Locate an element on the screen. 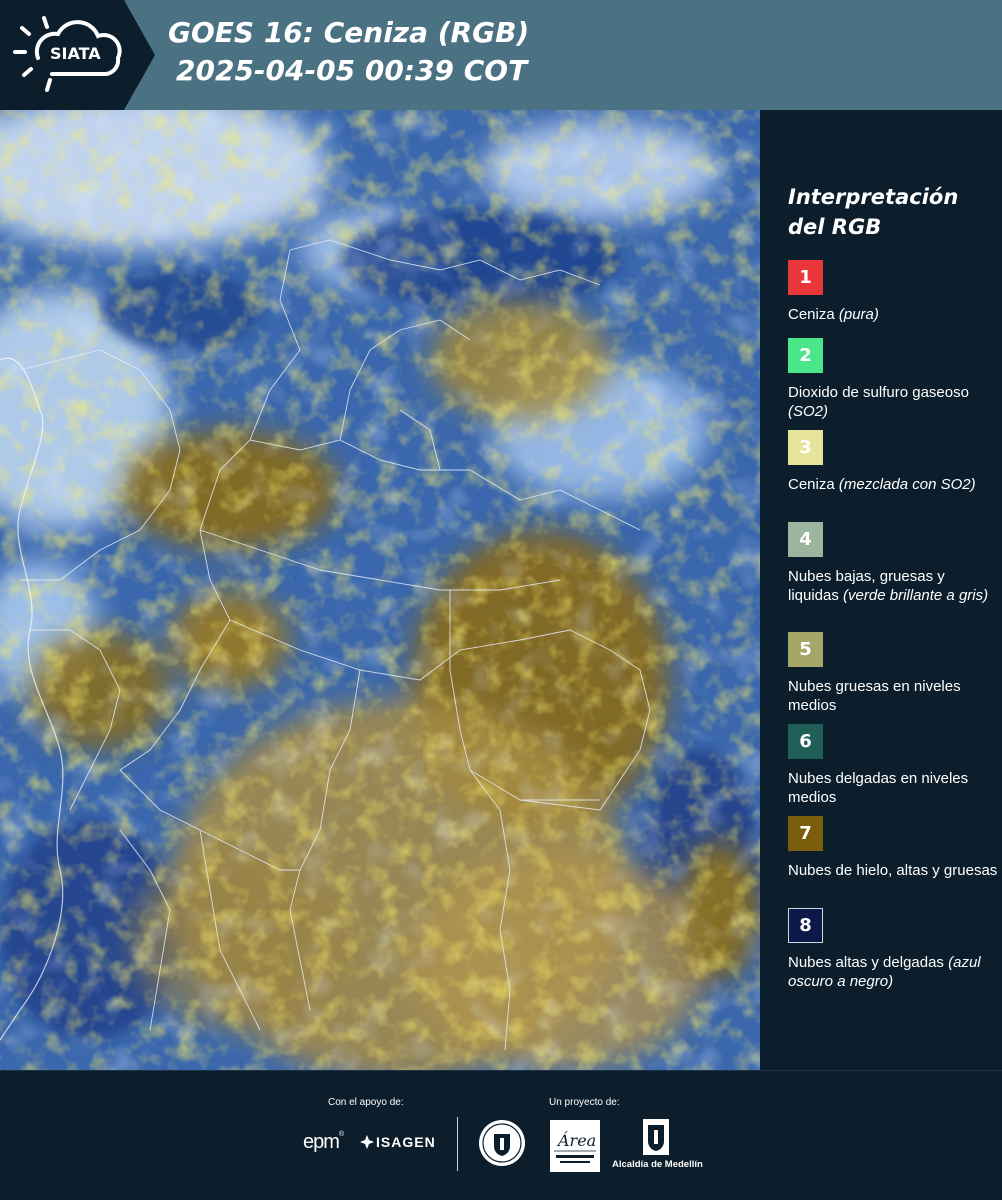  medellin-seal-icon is located at coordinates (502, 1143).